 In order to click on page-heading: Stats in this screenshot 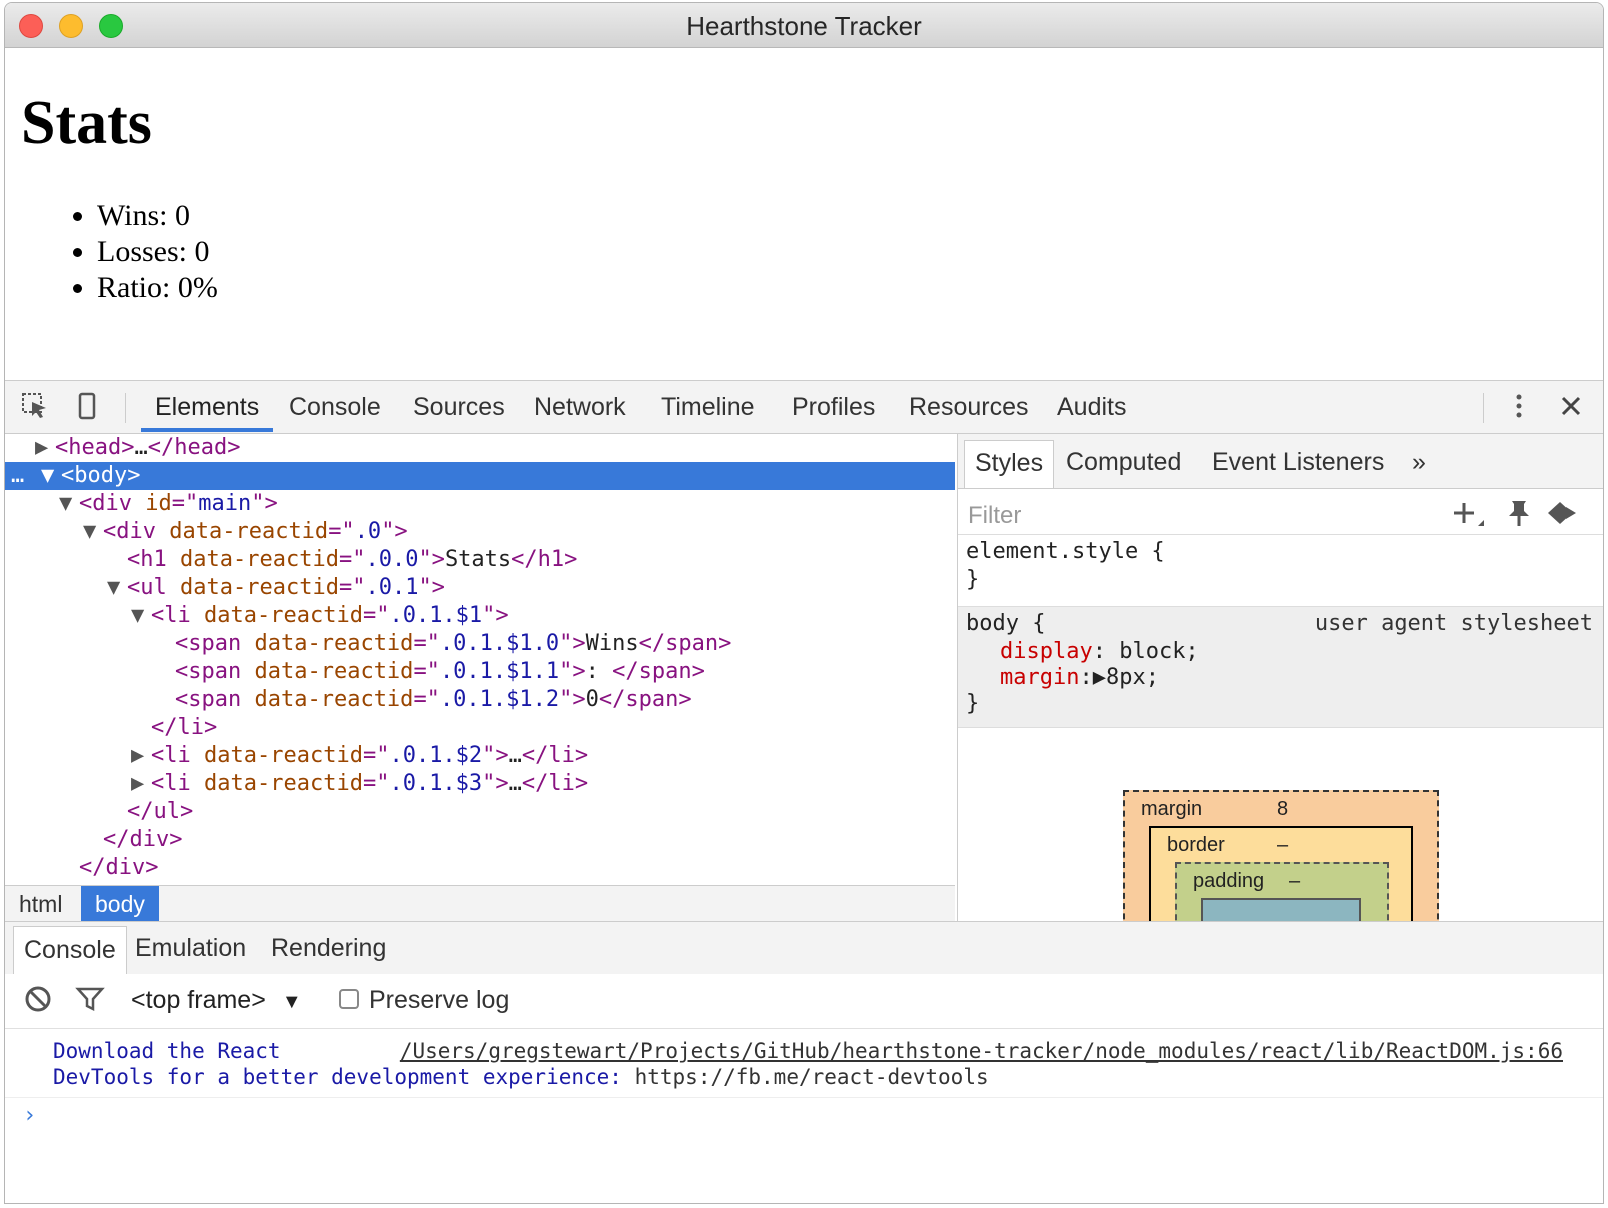, I will do `click(86, 123)`.